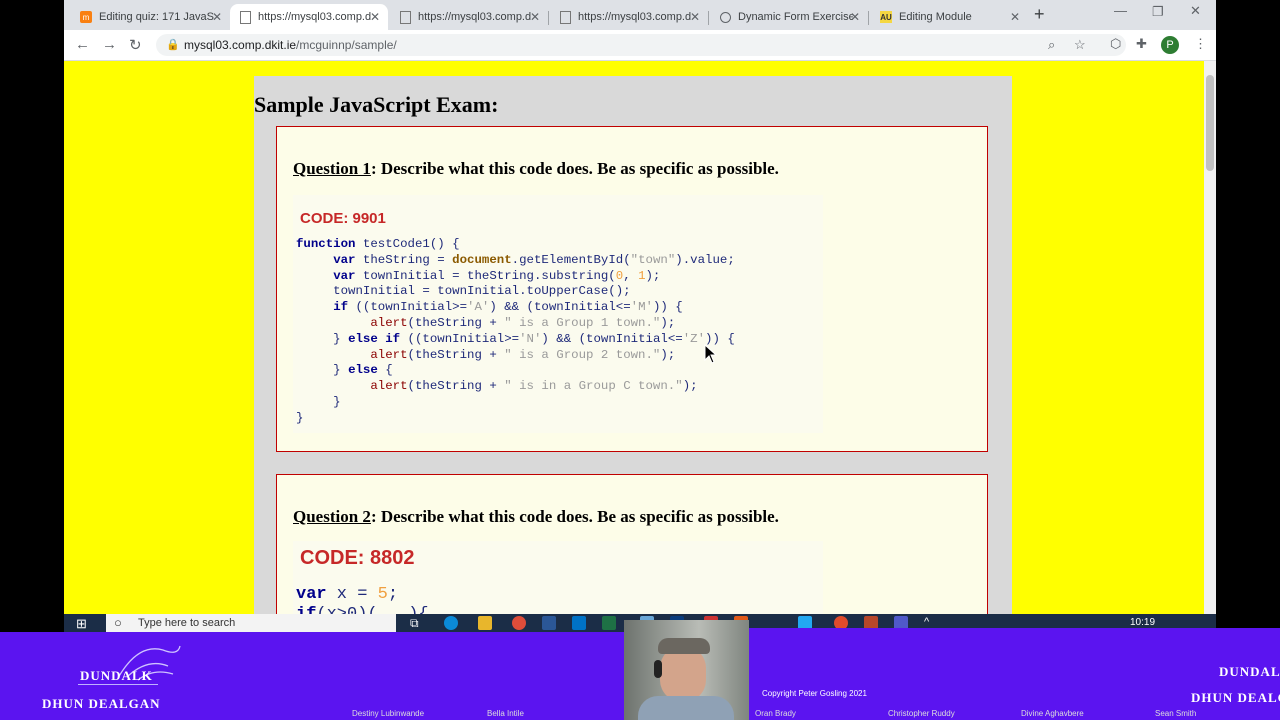  Describe the element at coordinates (1141, 44) in the screenshot. I see `extensions-puzzle-icon: ✚` at that location.